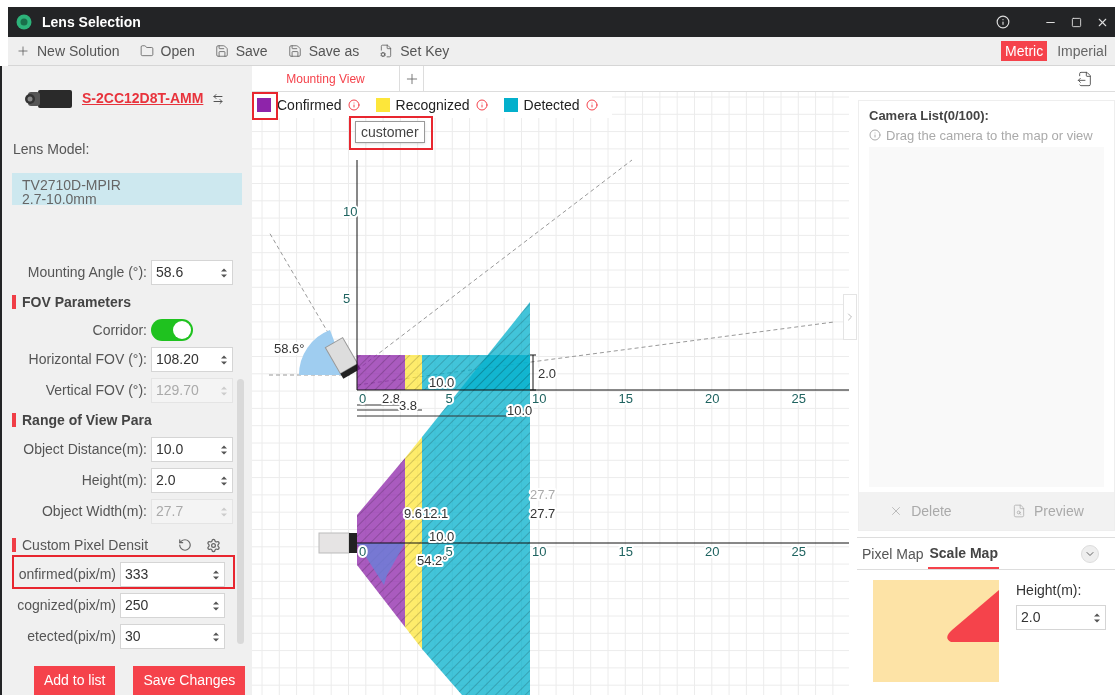  I want to click on reset-icon, so click(185, 545).